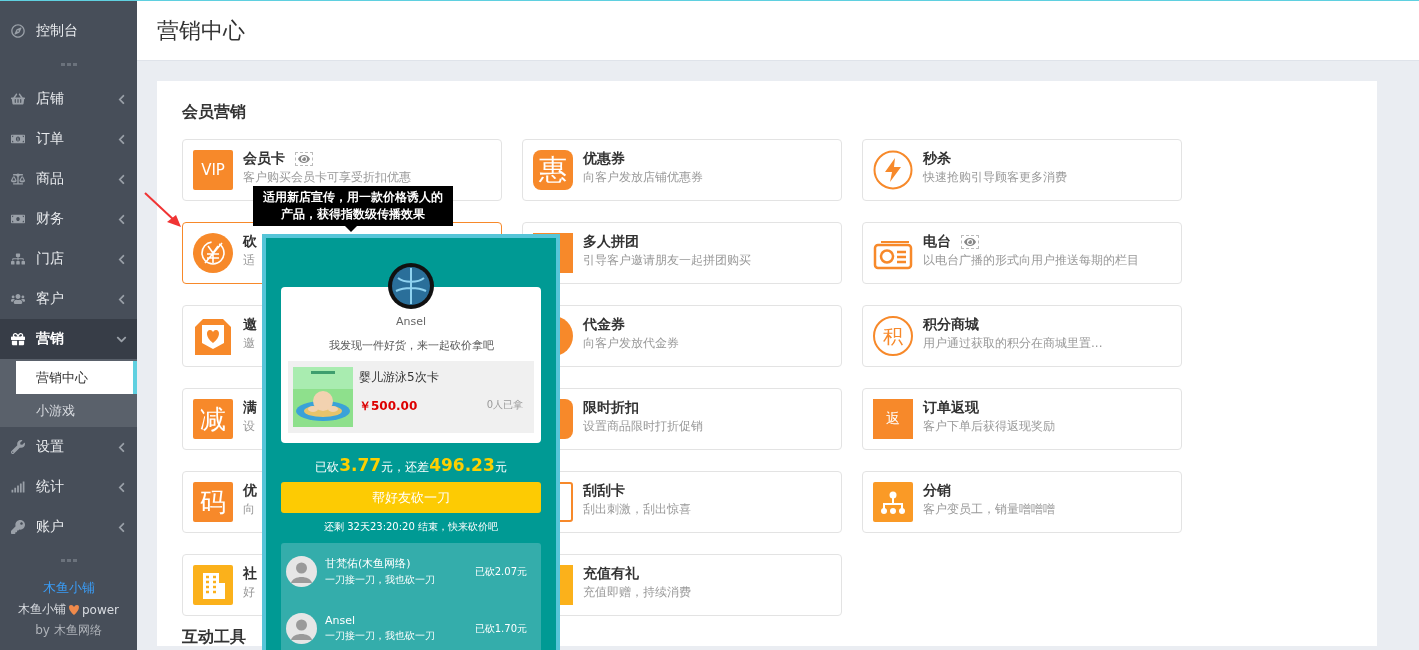 Image resolution: width=1419 pixels, height=650 pixels. Describe the element at coordinates (951, 325) in the screenshot. I see `card-title: 积分商城` at that location.